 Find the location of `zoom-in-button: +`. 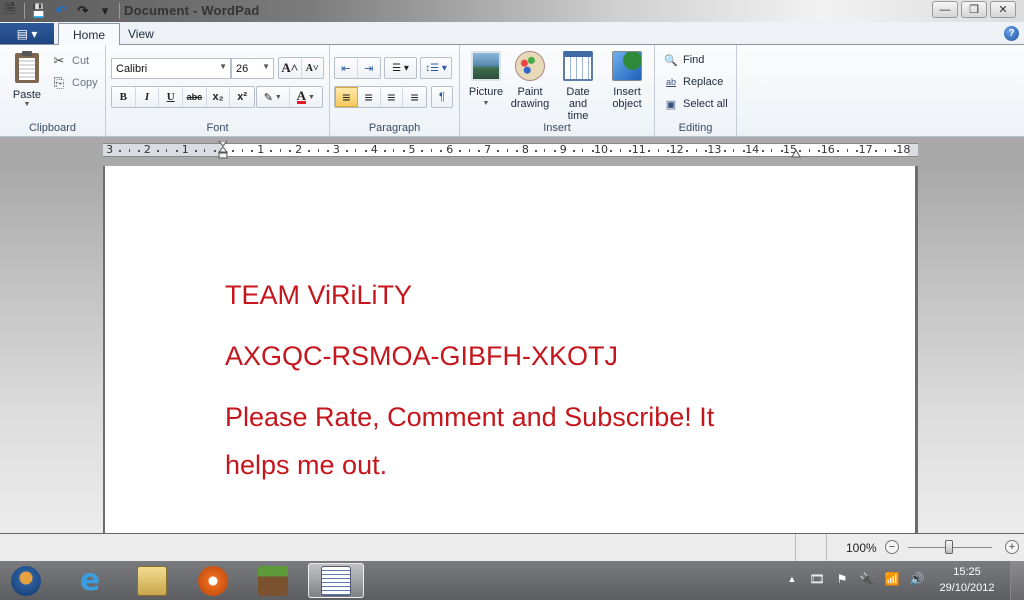

zoom-in-button: + is located at coordinates (1012, 547).